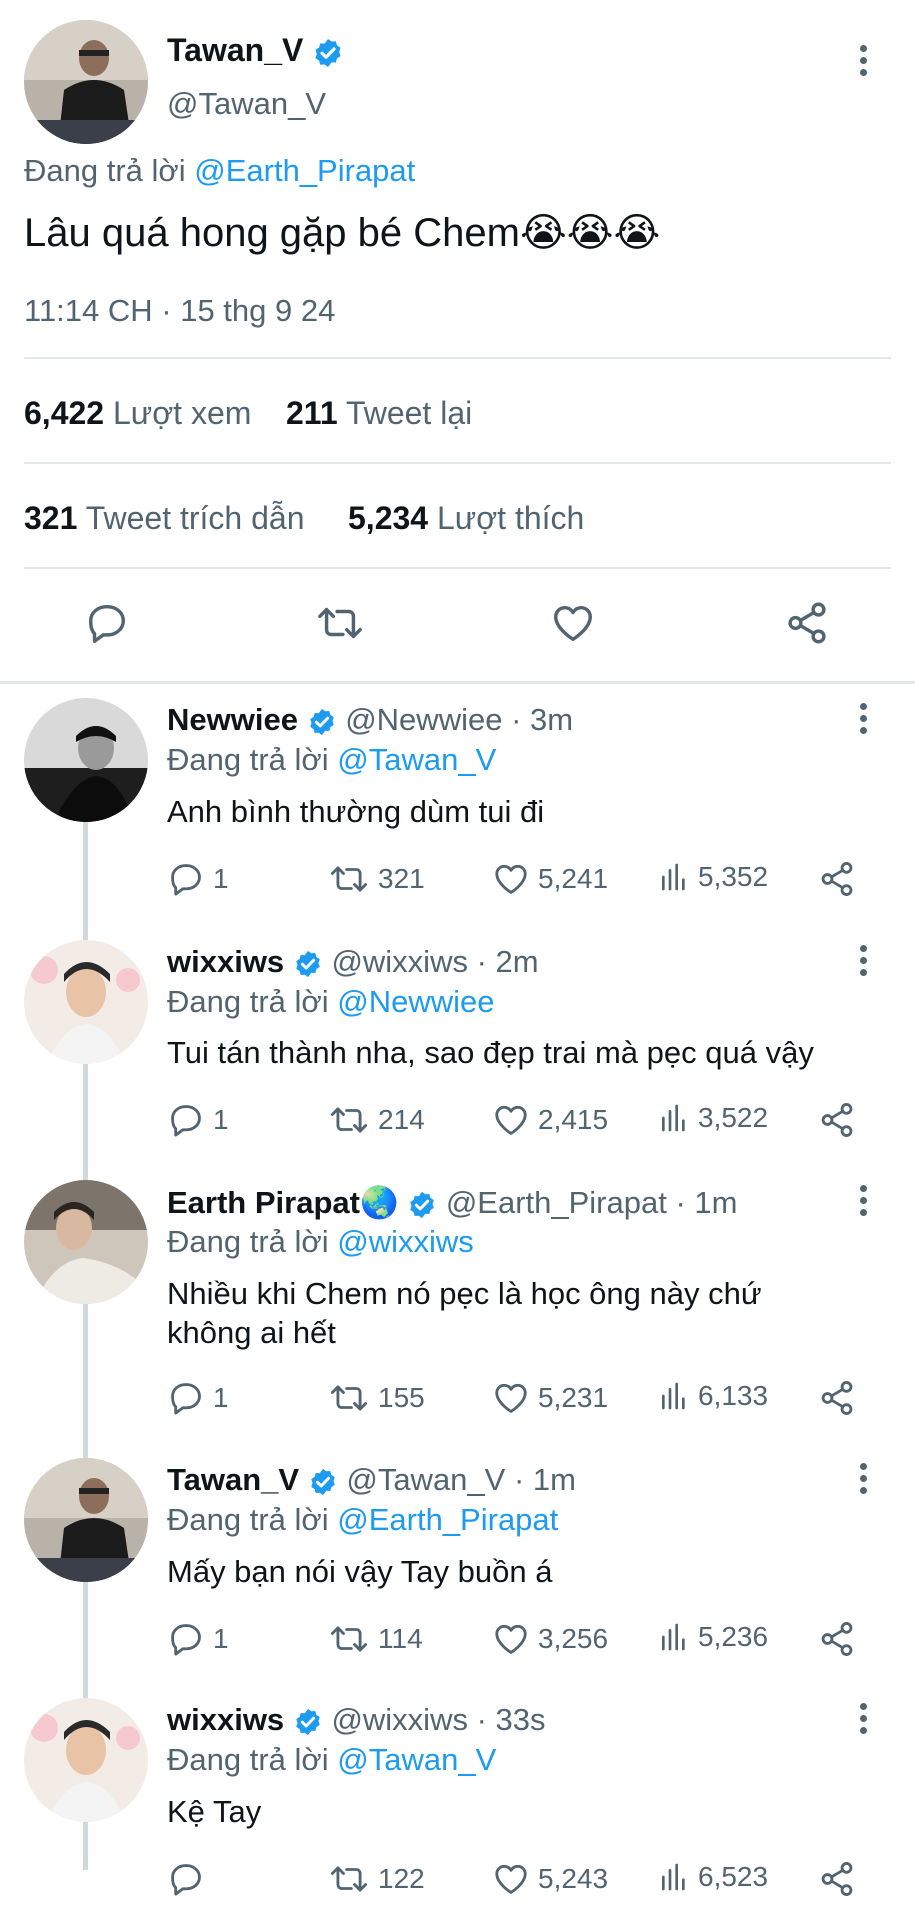  What do you see at coordinates (507, 961) in the screenshot?
I see `reply-time: · 2m` at bounding box center [507, 961].